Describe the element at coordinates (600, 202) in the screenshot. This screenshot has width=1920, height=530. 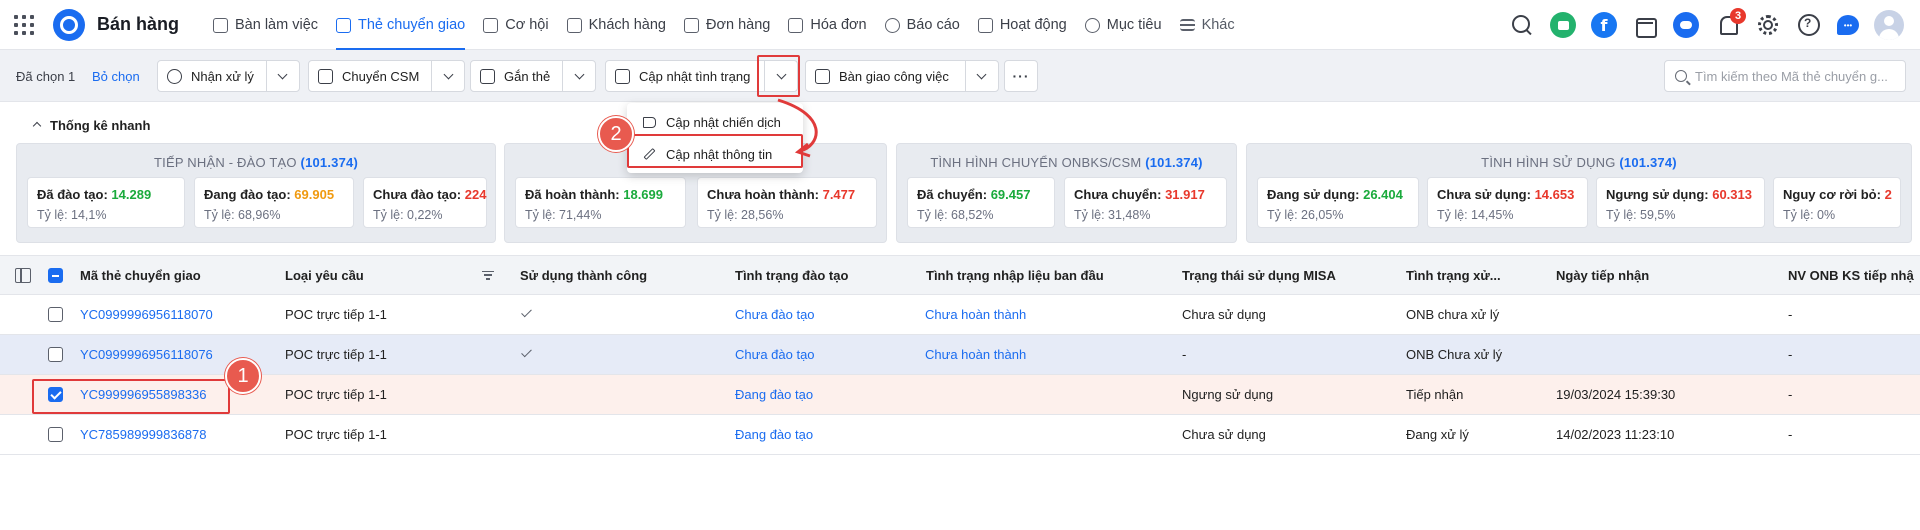
I see `stat-card: Đã hoàn thành: 18.699 Tỷ lệ: 71,44%` at that location.